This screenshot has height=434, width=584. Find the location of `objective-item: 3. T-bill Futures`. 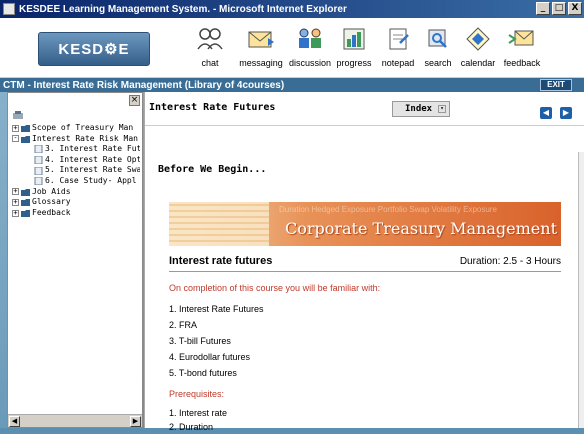

objective-item: 3. T-bill Futures is located at coordinates (200, 341).